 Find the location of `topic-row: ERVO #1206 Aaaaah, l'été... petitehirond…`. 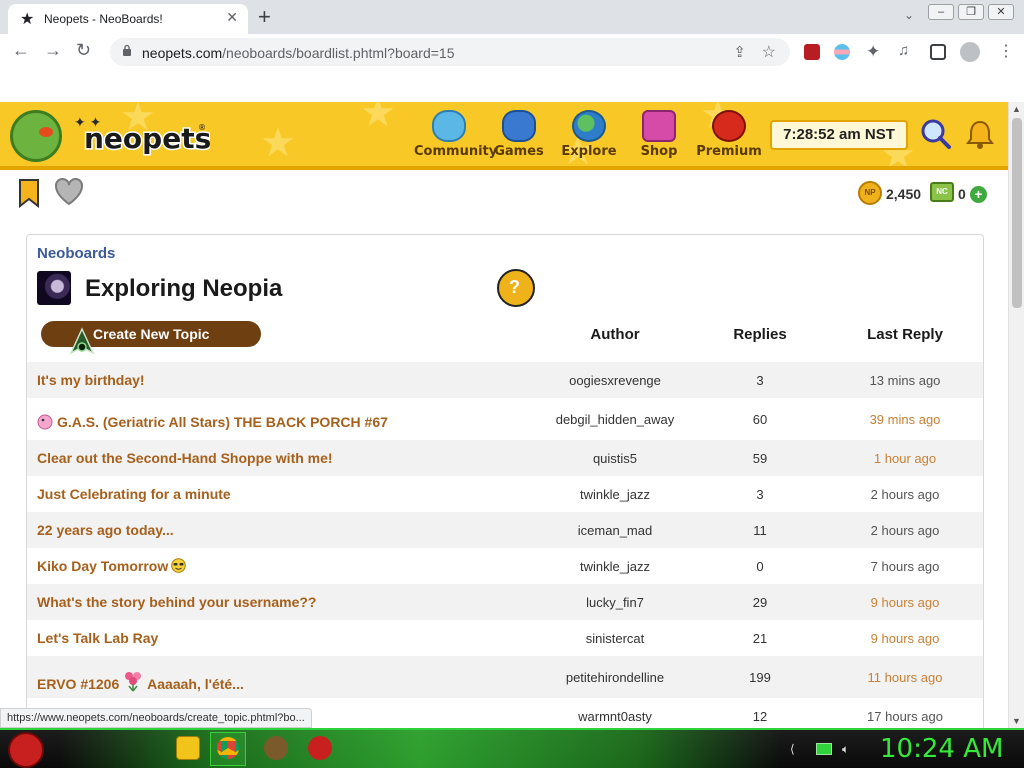

topic-row: ERVO #1206 Aaaaah, l'été... petitehirond… is located at coordinates (505, 677).